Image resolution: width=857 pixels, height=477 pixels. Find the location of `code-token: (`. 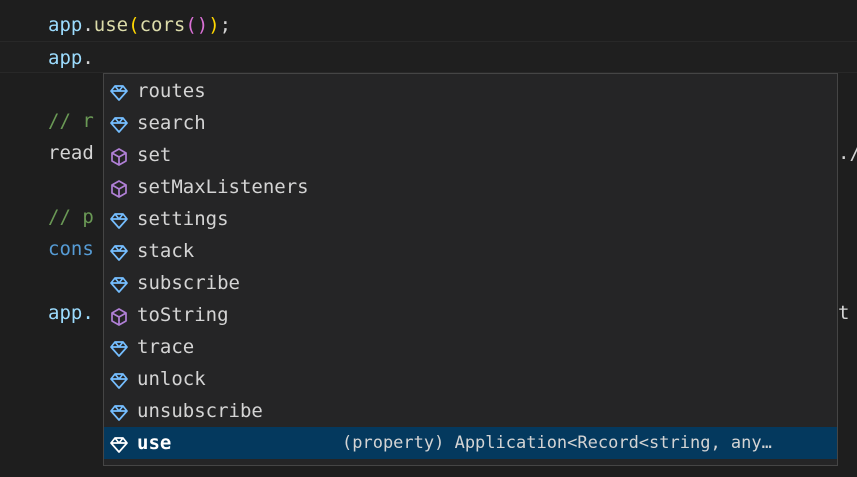

code-token: ( is located at coordinates (134, 25).